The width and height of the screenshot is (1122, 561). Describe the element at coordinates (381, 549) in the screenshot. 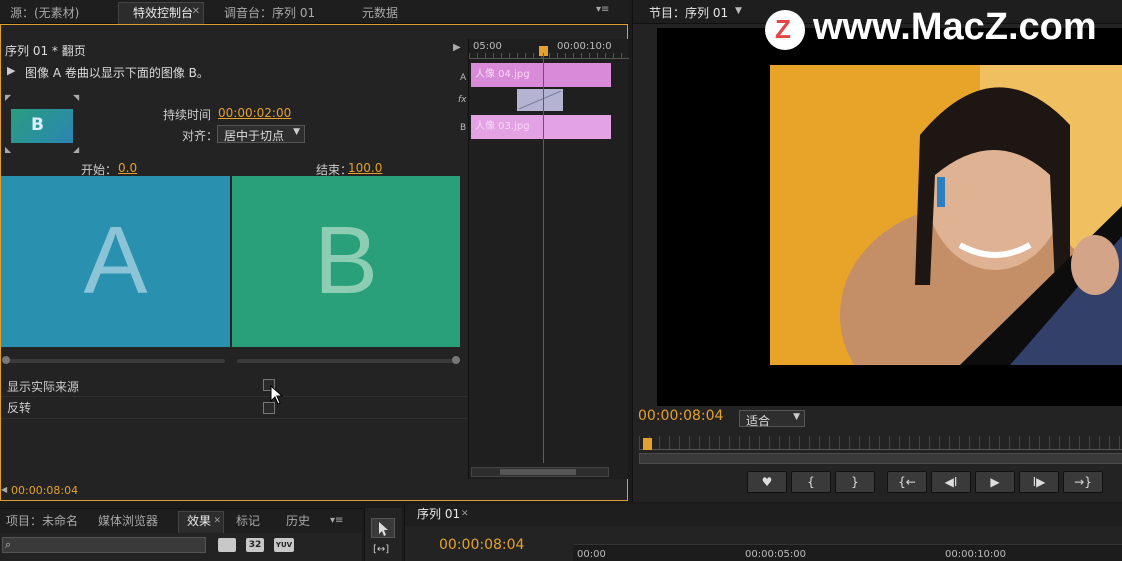

I see `track-select-tool-icon: [↔]` at that location.